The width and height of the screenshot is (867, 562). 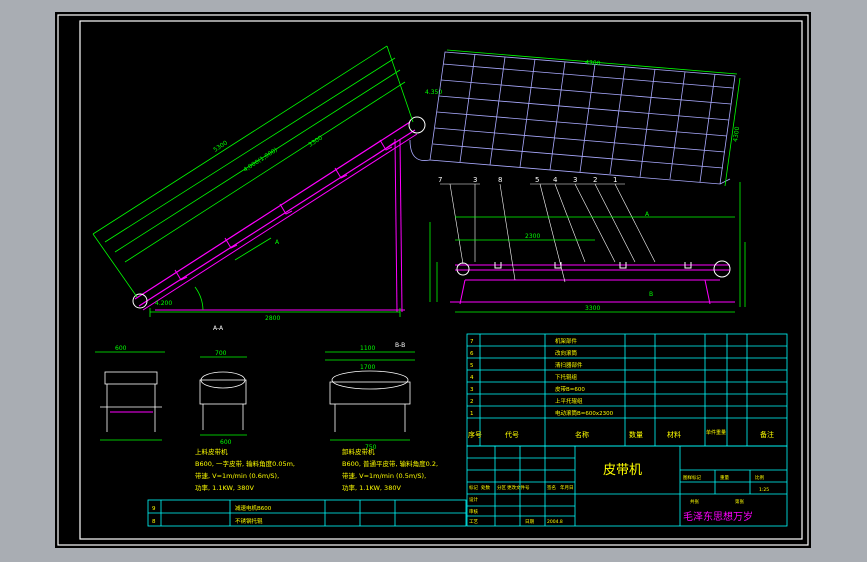 I want to click on bom-name: 改向滚筒, so click(x=566, y=353).